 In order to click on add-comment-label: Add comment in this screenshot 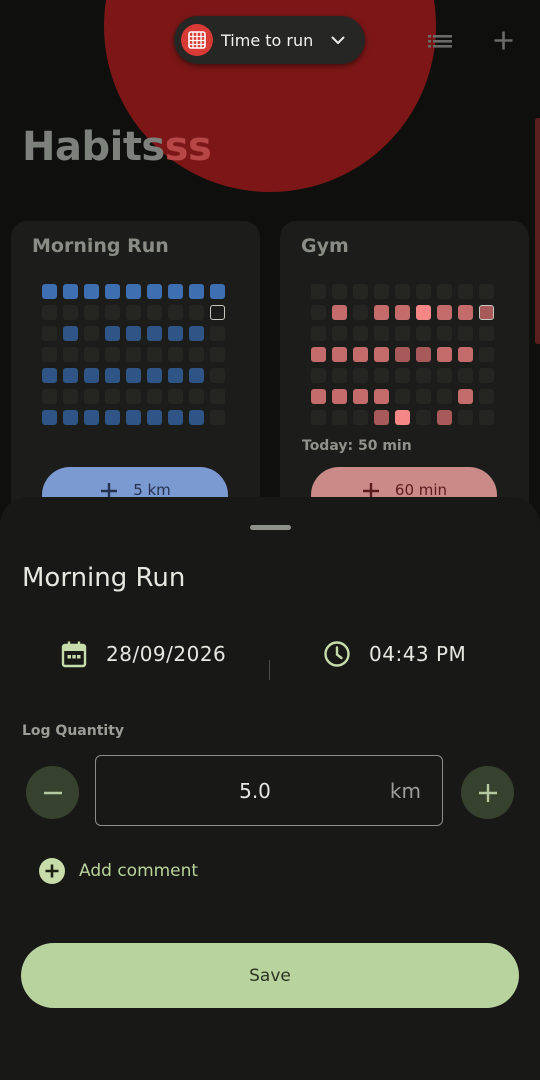, I will do `click(139, 871)`.